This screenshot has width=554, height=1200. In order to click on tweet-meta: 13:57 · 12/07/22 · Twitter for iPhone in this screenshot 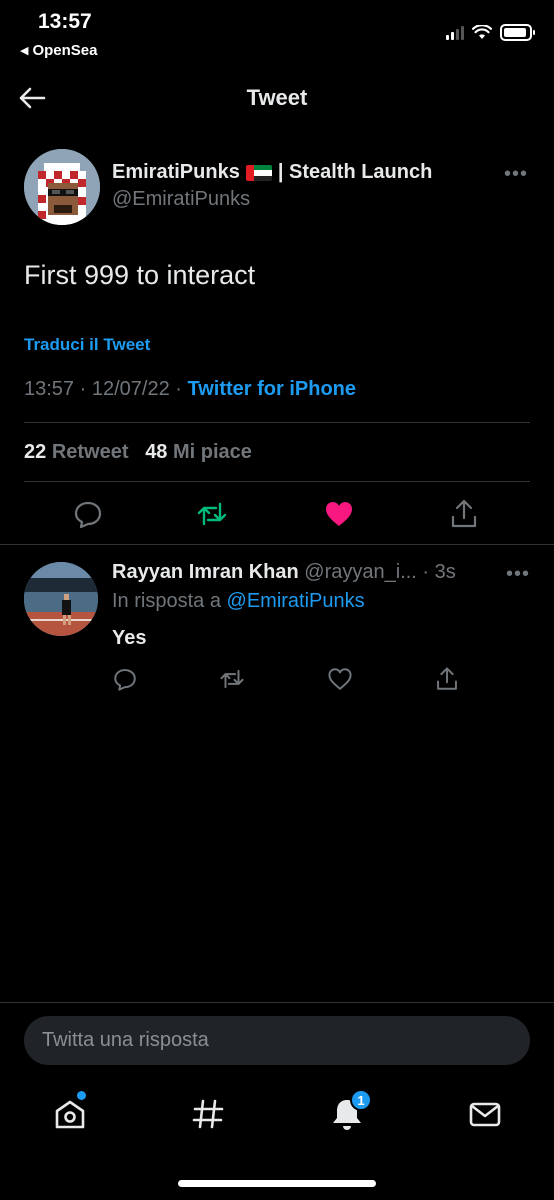, I will do `click(190, 389)`.